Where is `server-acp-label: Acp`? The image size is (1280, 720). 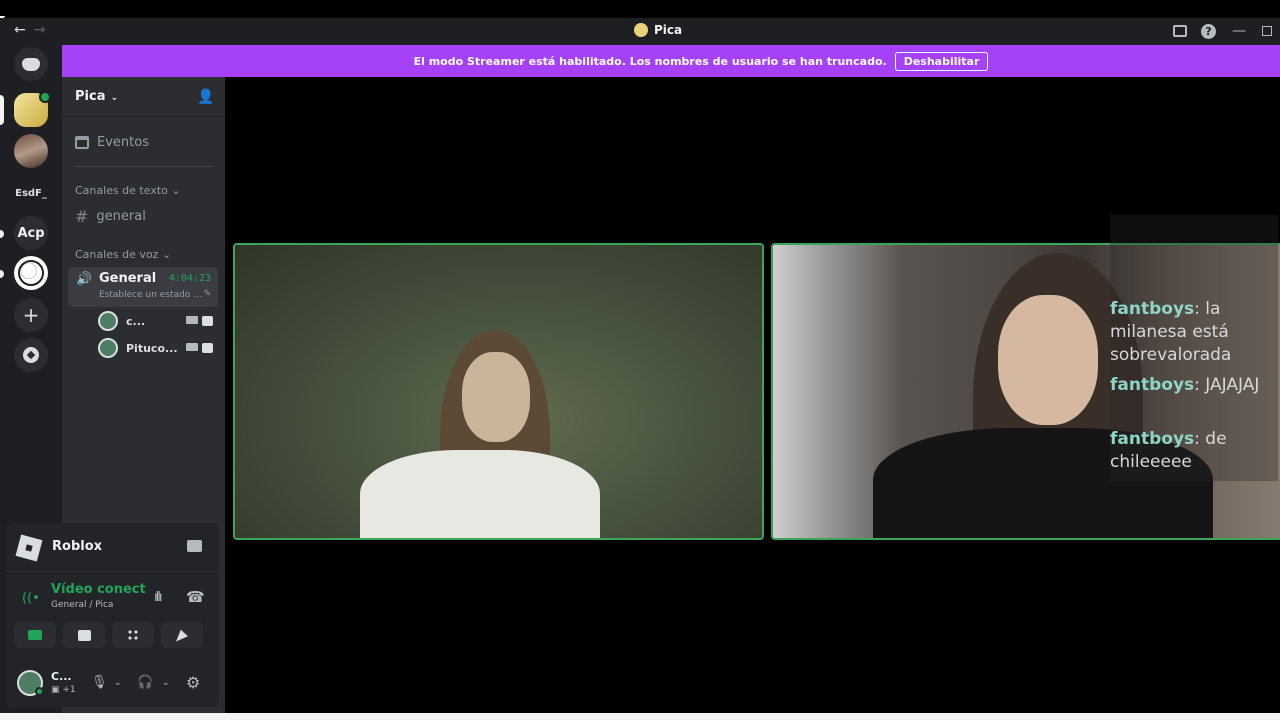 server-acp-label: Acp is located at coordinates (31, 233).